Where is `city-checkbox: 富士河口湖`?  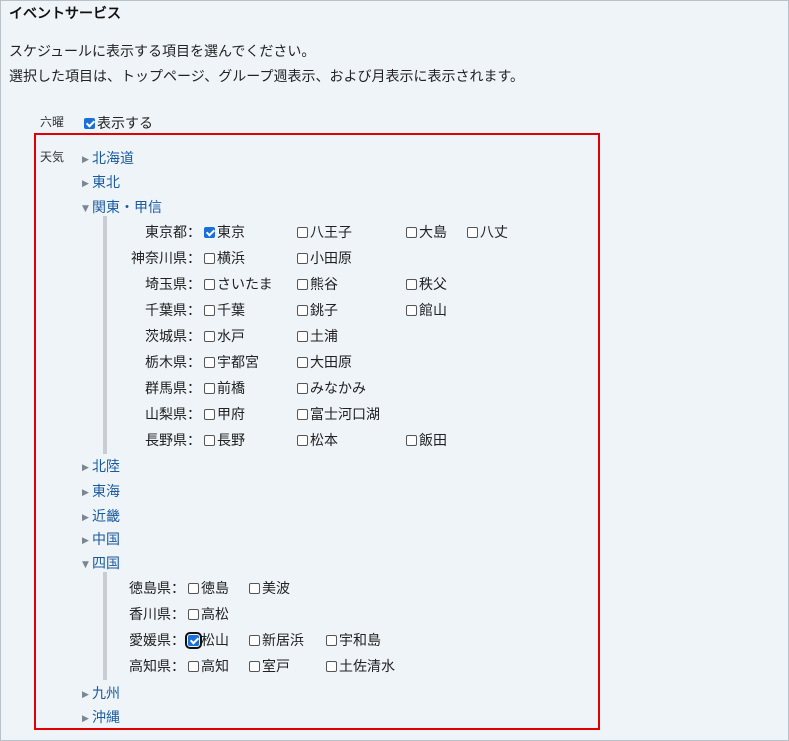
city-checkbox: 富士河口湖 is located at coordinates (338, 414).